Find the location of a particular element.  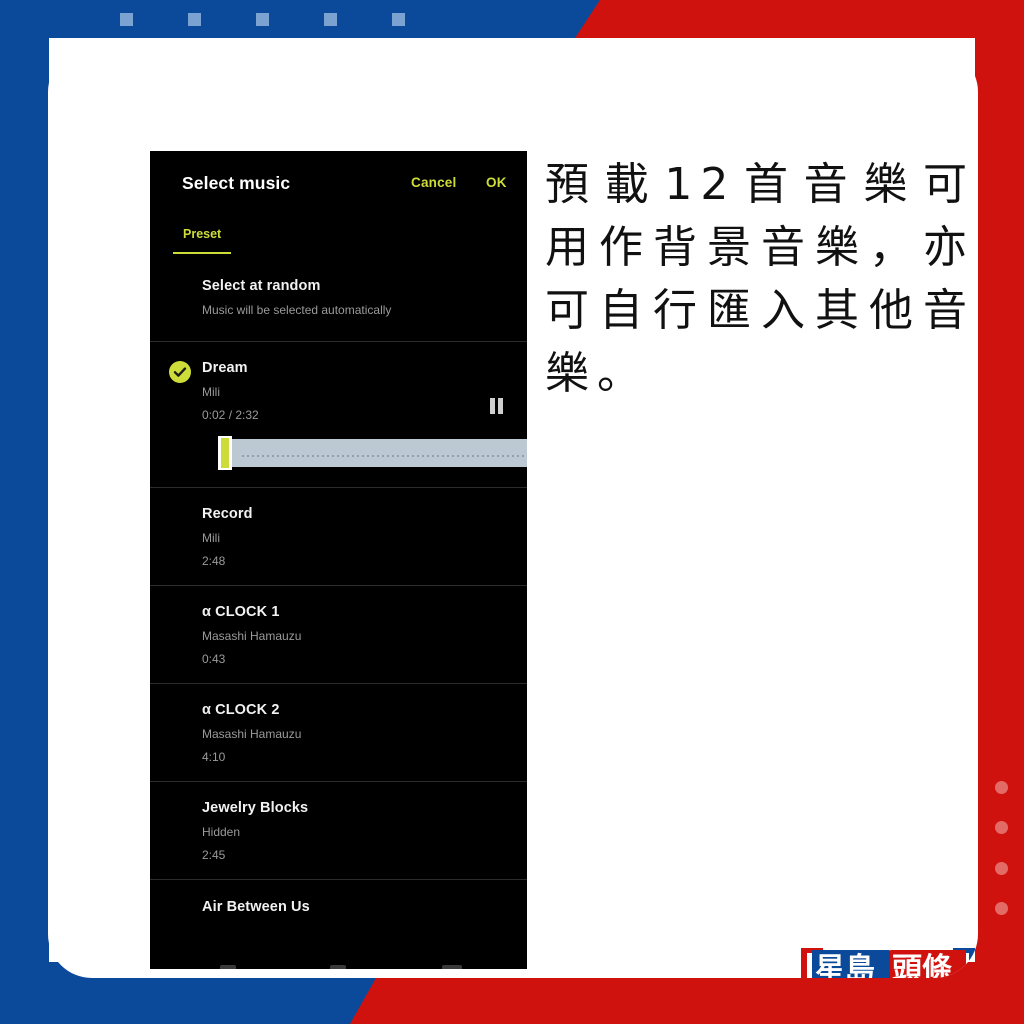

ok-button: OK is located at coordinates (496, 182).